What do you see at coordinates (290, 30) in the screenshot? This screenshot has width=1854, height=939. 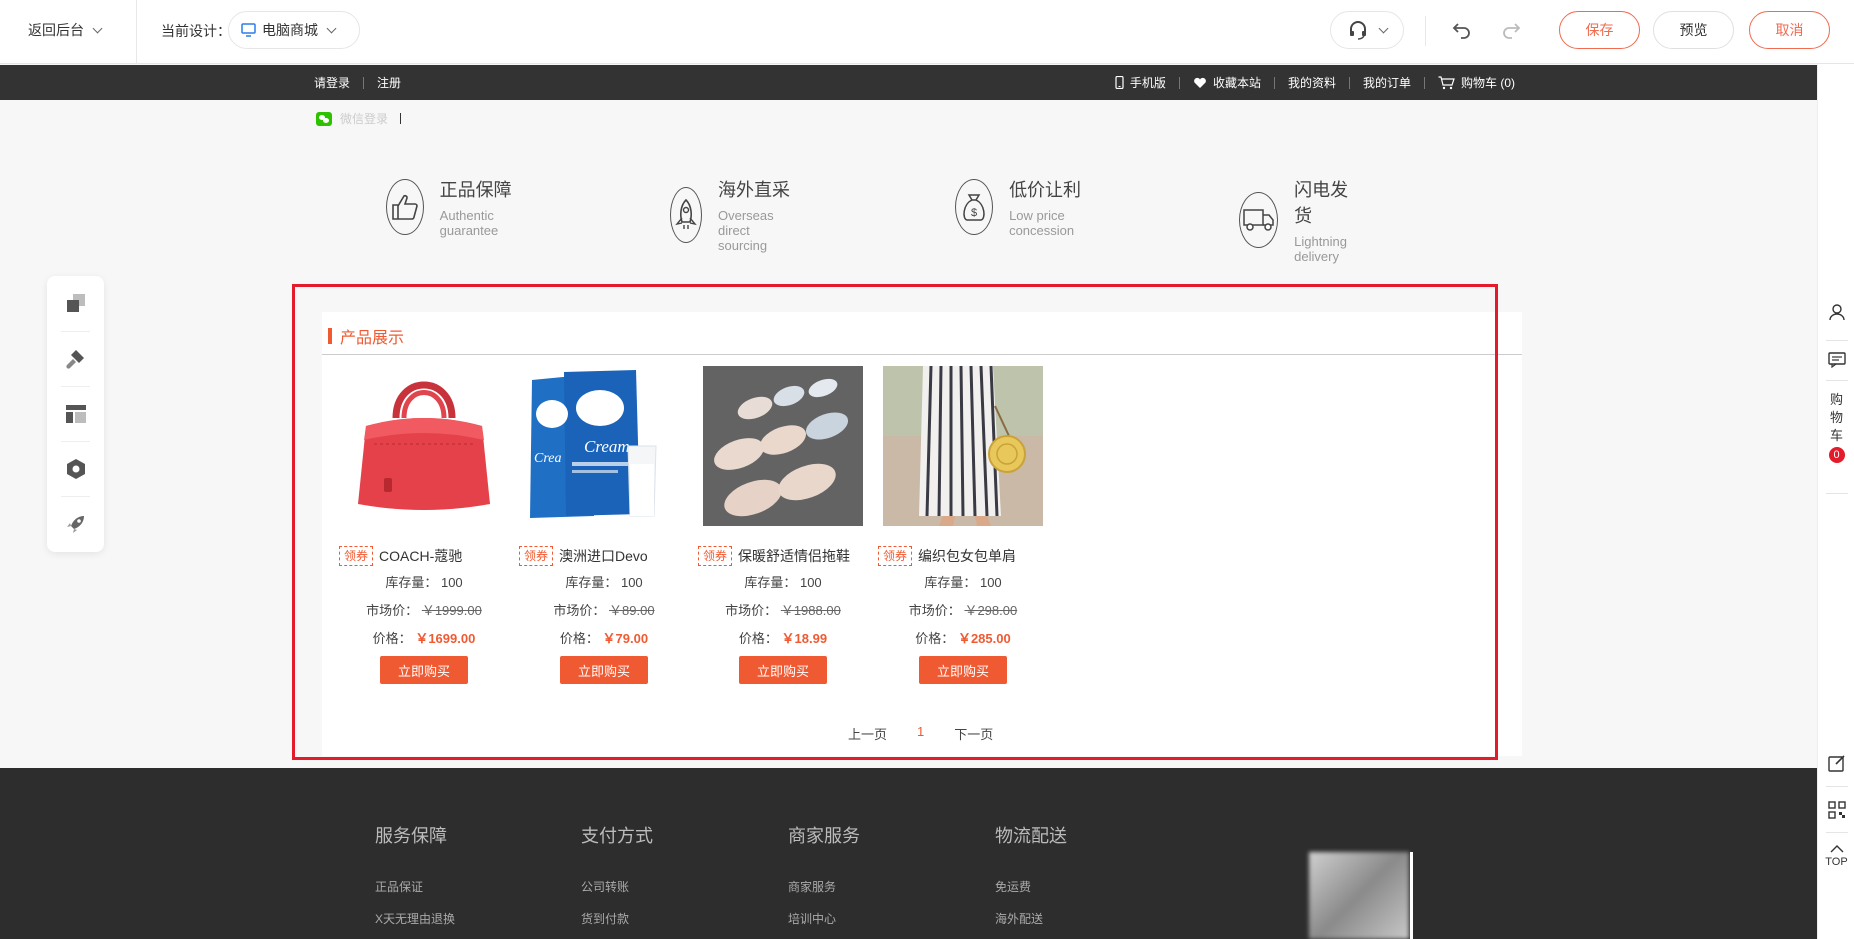 I see `design-select-value: 电脑商城` at bounding box center [290, 30].